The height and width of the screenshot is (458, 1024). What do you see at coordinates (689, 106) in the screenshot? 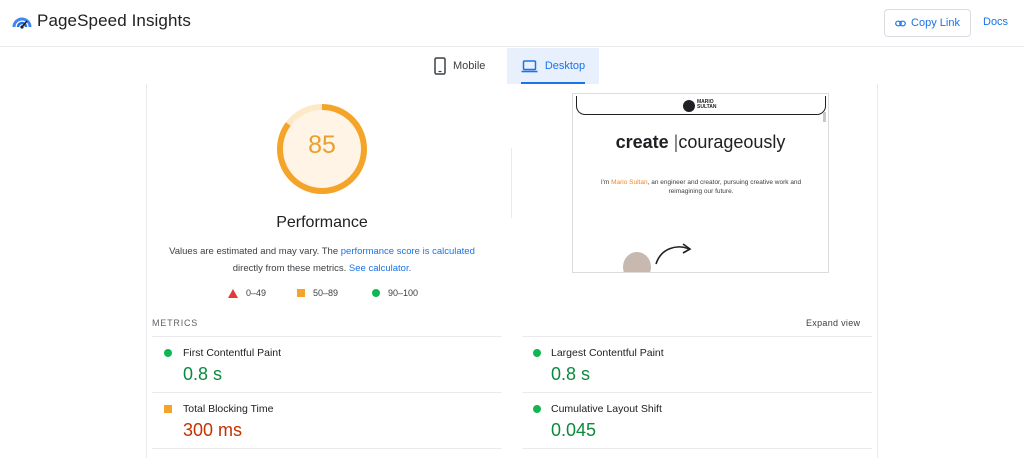
I see `brand-logo-icon` at bounding box center [689, 106].